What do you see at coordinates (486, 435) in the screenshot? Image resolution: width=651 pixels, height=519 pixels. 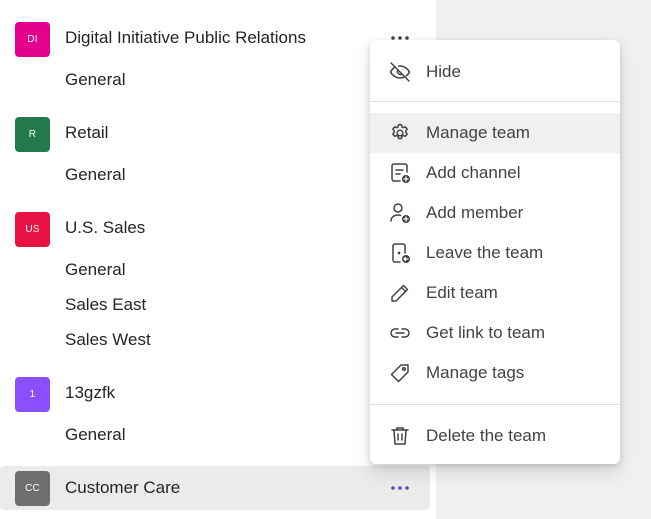 I see `menu-item-label: Delete the team` at bounding box center [486, 435].